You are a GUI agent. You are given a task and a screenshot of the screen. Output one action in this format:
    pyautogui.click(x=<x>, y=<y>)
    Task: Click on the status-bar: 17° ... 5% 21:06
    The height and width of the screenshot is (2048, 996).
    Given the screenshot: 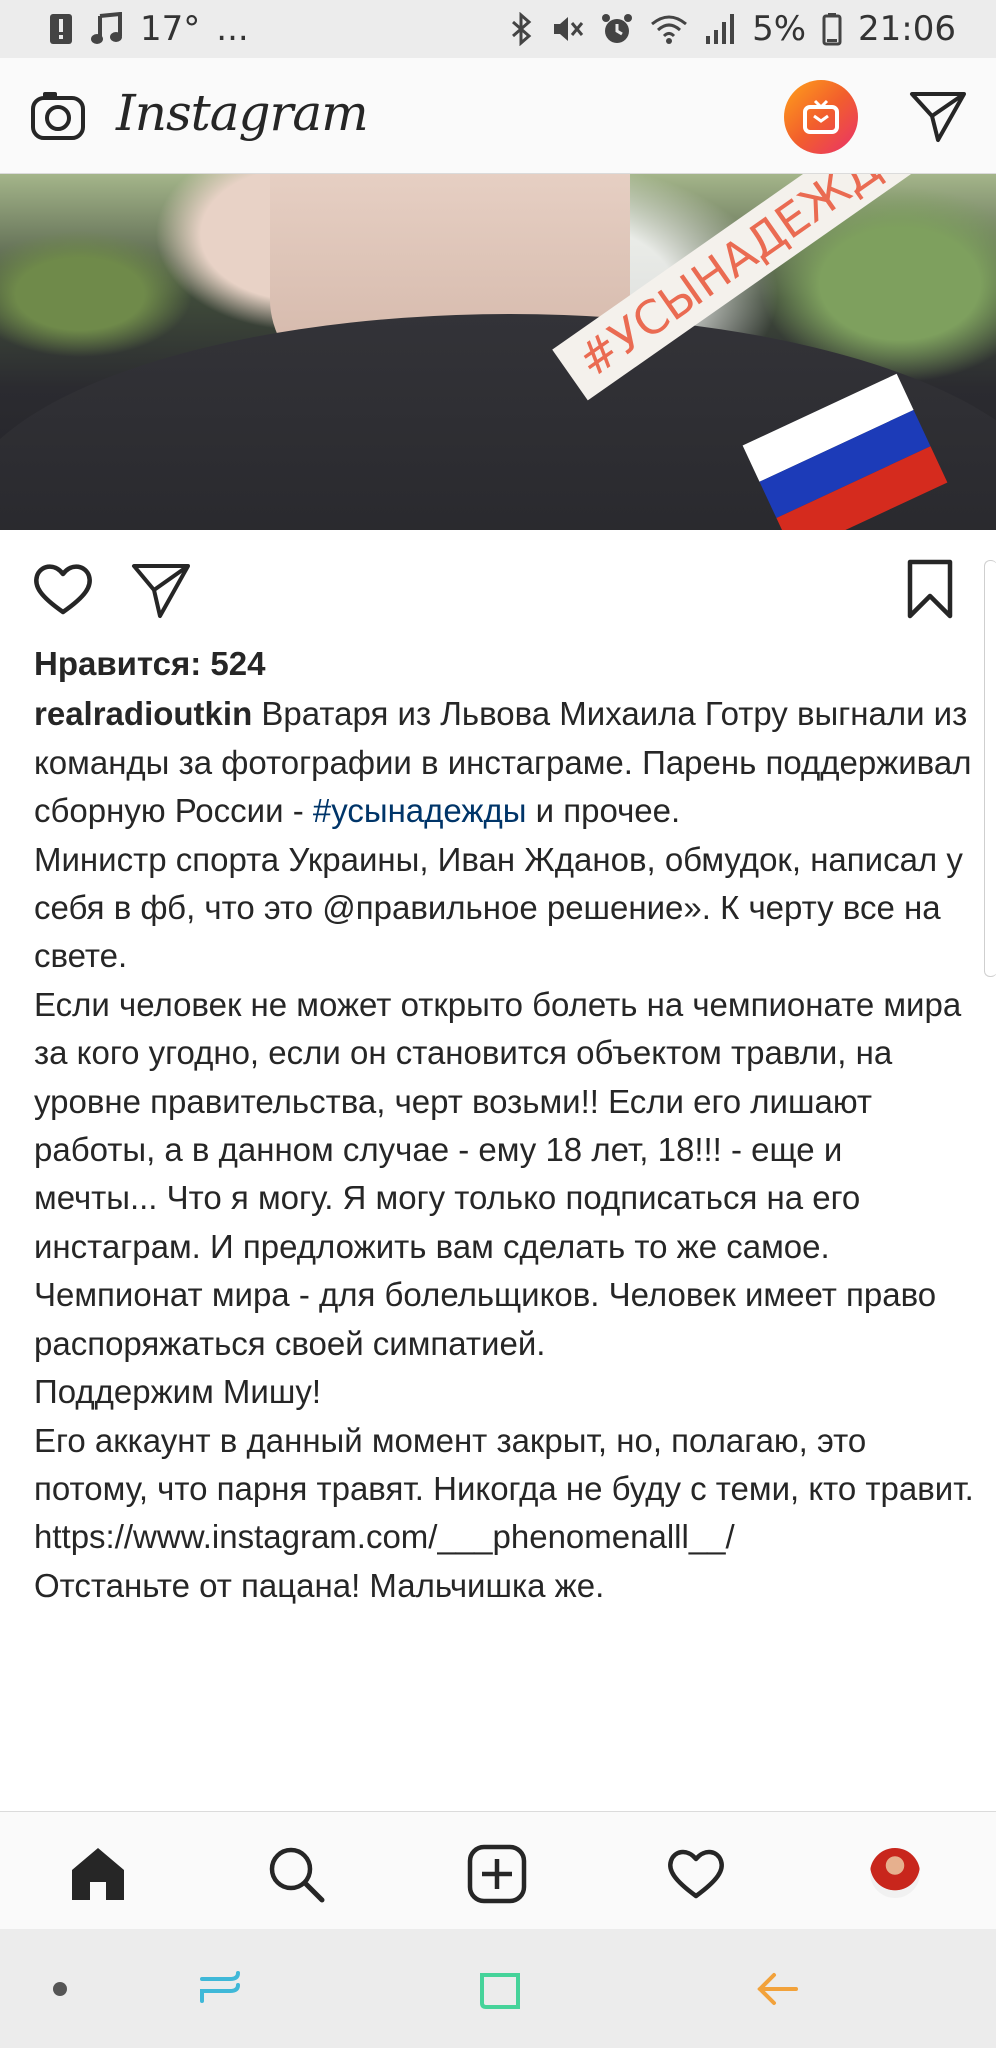 What is the action you would take?
    pyautogui.click(x=498, y=29)
    